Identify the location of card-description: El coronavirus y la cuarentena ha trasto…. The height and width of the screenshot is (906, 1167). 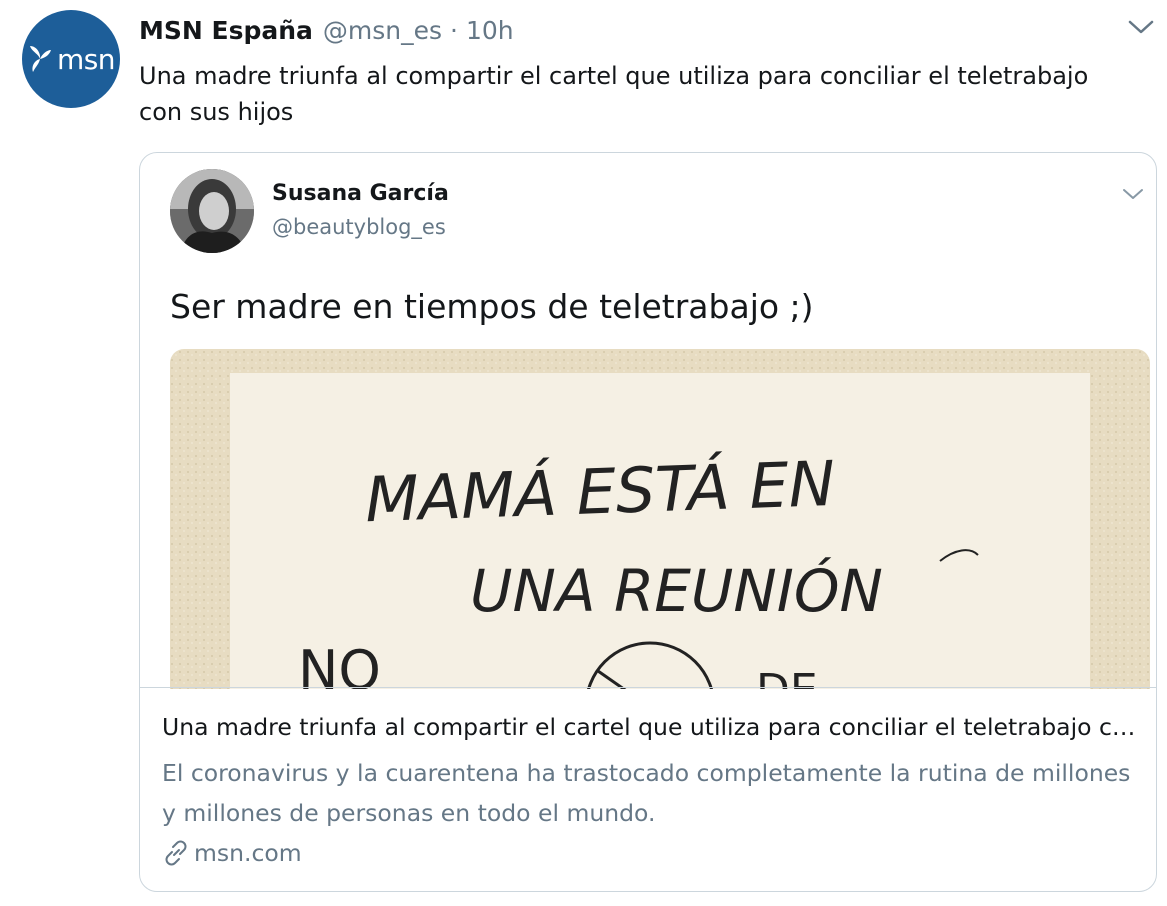
(646, 793).